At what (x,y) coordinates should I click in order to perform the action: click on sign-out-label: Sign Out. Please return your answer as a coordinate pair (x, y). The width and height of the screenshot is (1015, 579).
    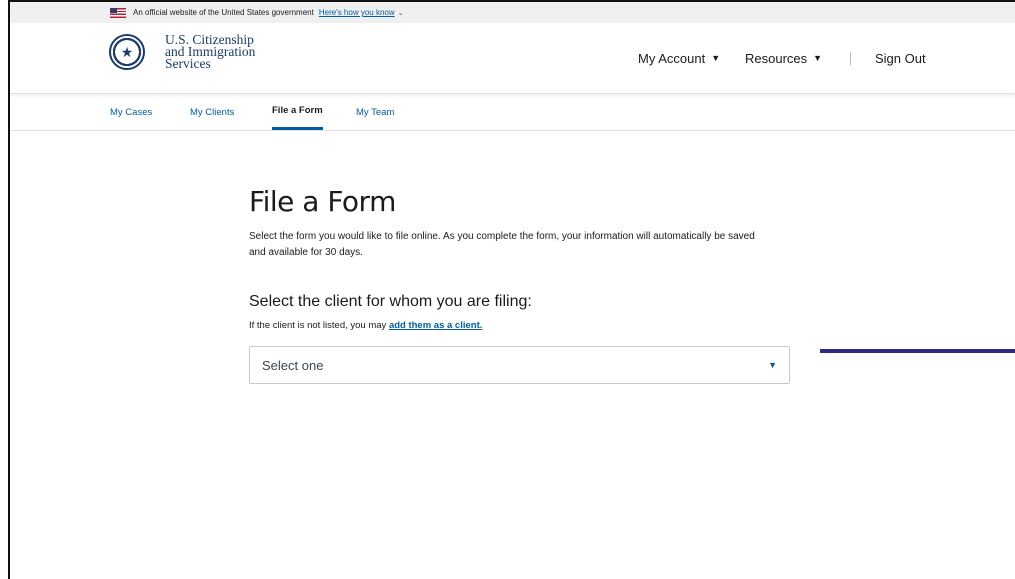
    Looking at the image, I should click on (900, 58).